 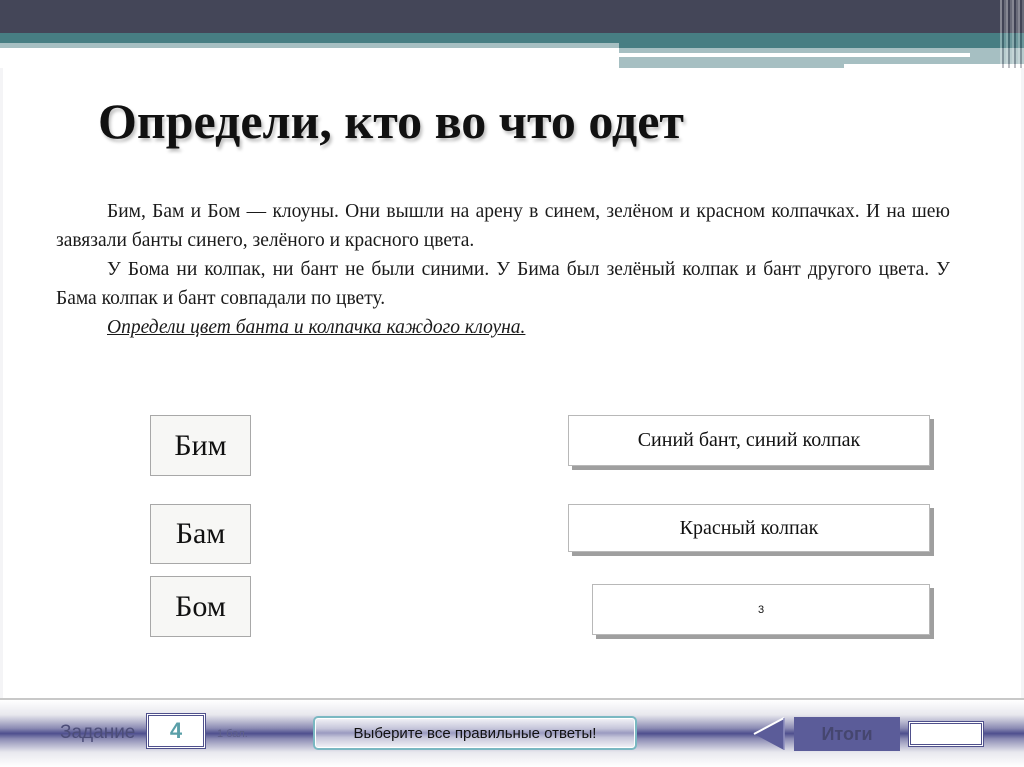 I want to click on results-button: Итоги, so click(x=847, y=734).